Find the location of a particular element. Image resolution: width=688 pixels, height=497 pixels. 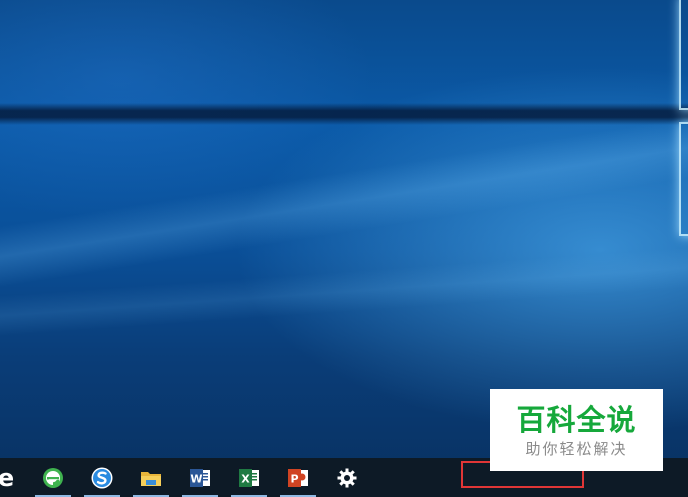

file-explorer-icon is located at coordinates (151, 478).